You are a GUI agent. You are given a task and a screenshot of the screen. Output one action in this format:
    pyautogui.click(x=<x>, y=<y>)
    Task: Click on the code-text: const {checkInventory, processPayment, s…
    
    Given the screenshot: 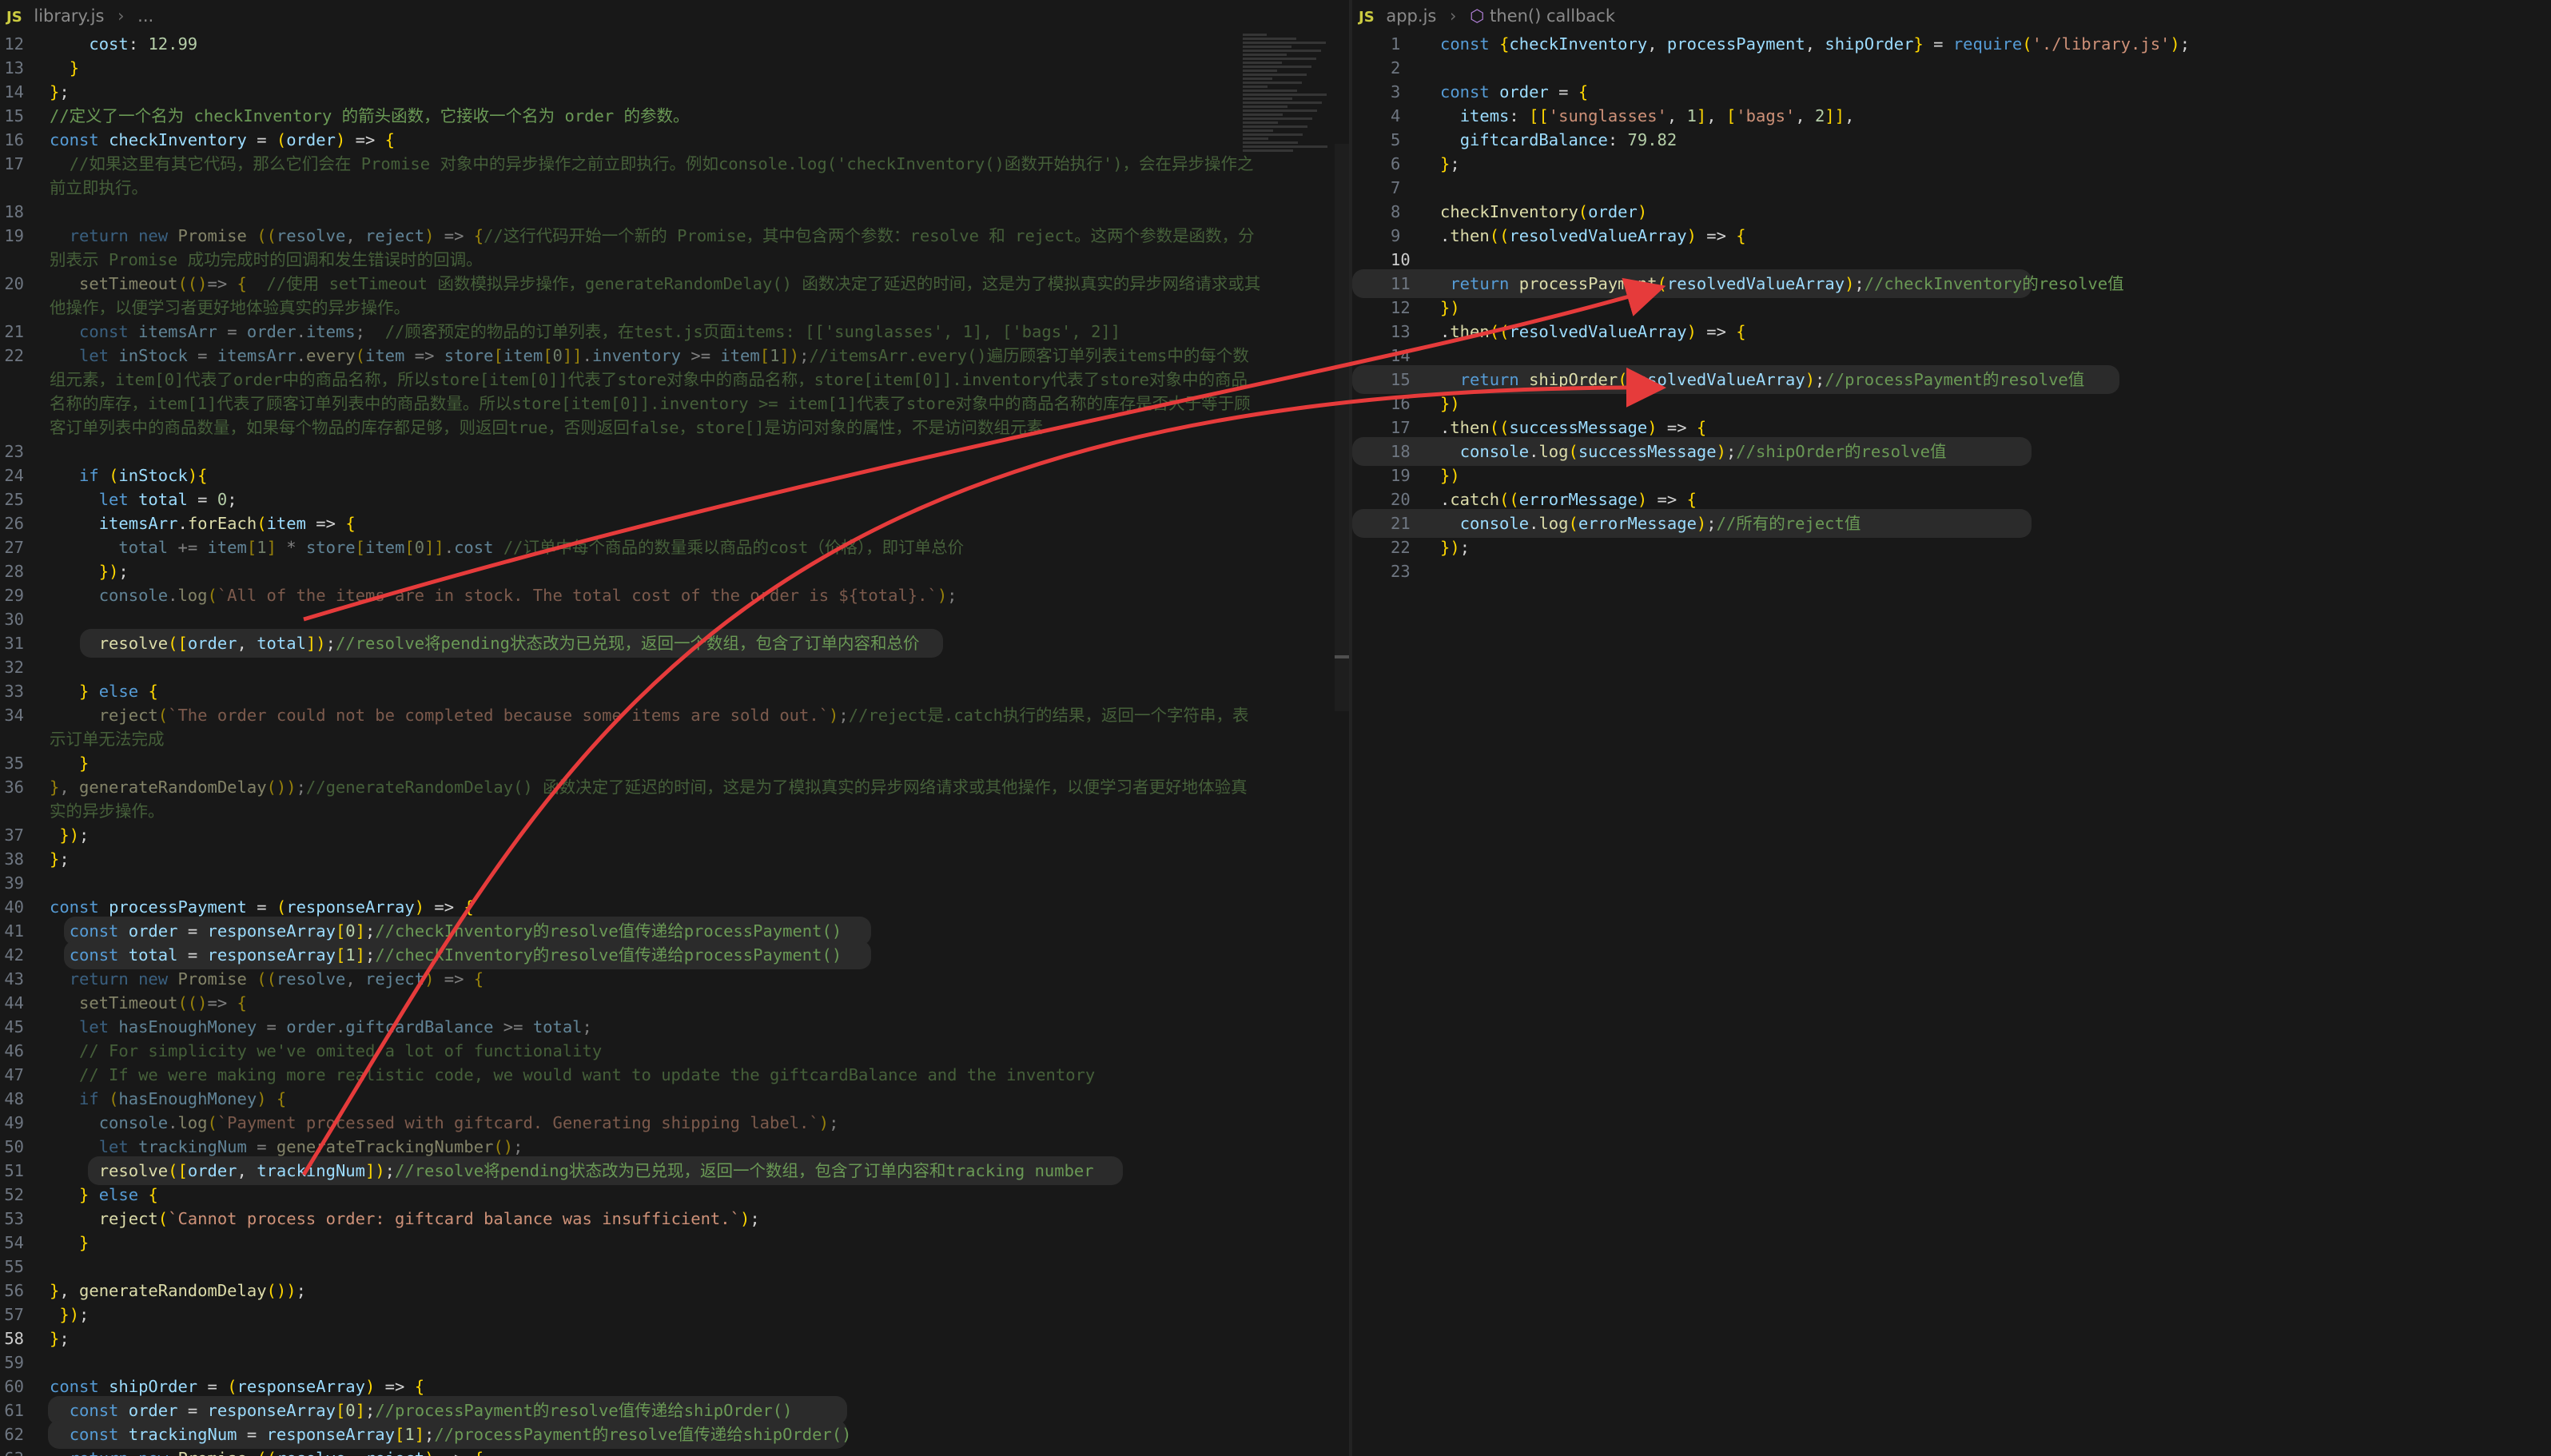 What is the action you would take?
    pyautogui.click(x=1983, y=44)
    